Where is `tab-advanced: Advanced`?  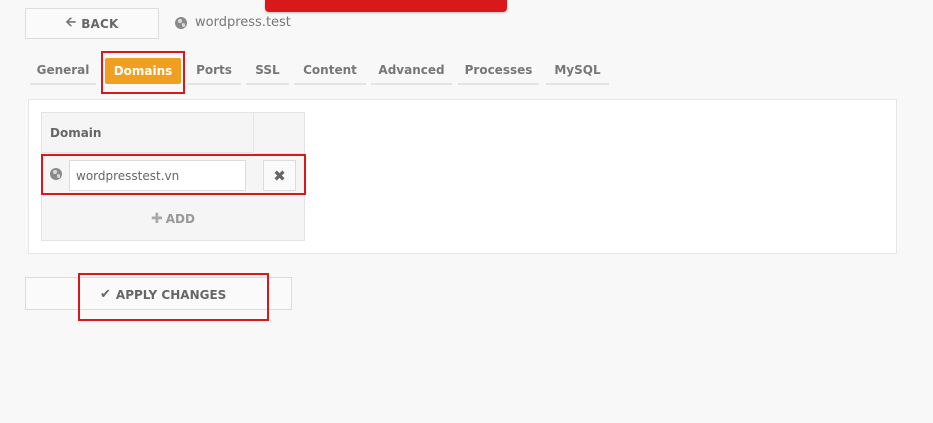
tab-advanced: Advanced is located at coordinates (411, 71).